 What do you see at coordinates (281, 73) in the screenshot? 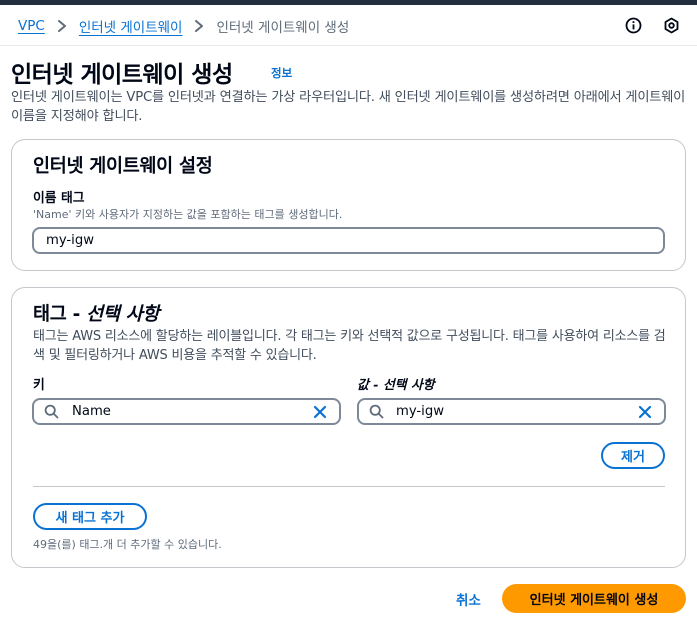
I see `info-link: 정보` at bounding box center [281, 73].